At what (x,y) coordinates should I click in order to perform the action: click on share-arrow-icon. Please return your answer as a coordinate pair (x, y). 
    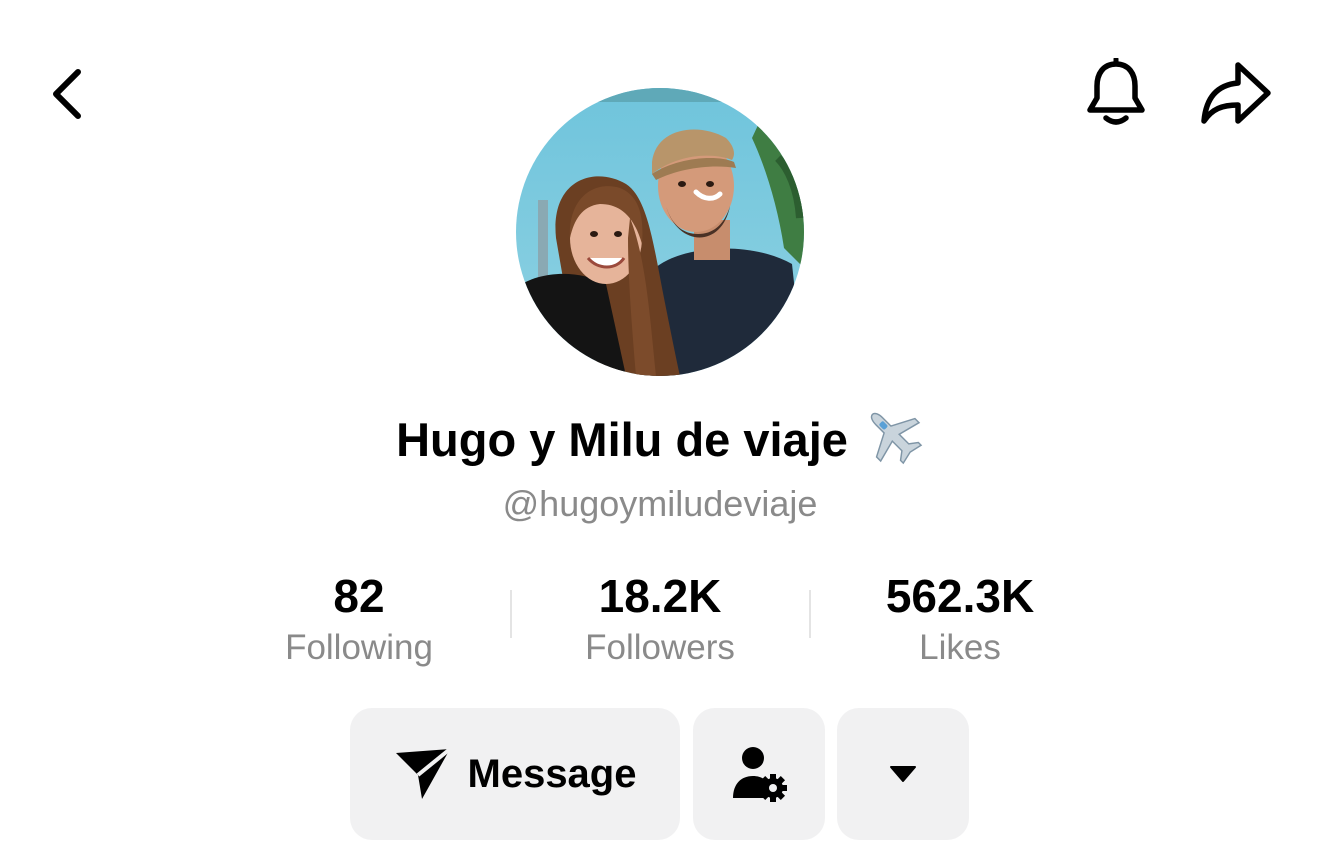
    Looking at the image, I should click on (1236, 93).